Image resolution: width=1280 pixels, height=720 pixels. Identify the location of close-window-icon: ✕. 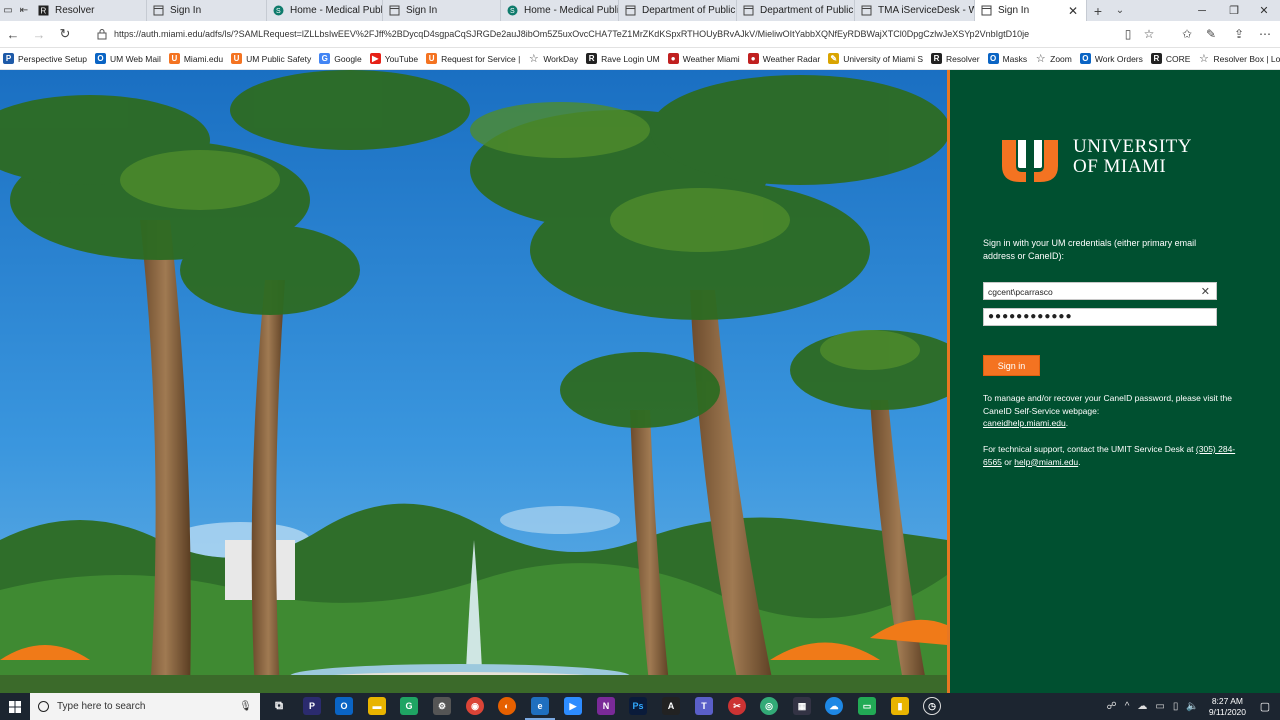
(1264, 10).